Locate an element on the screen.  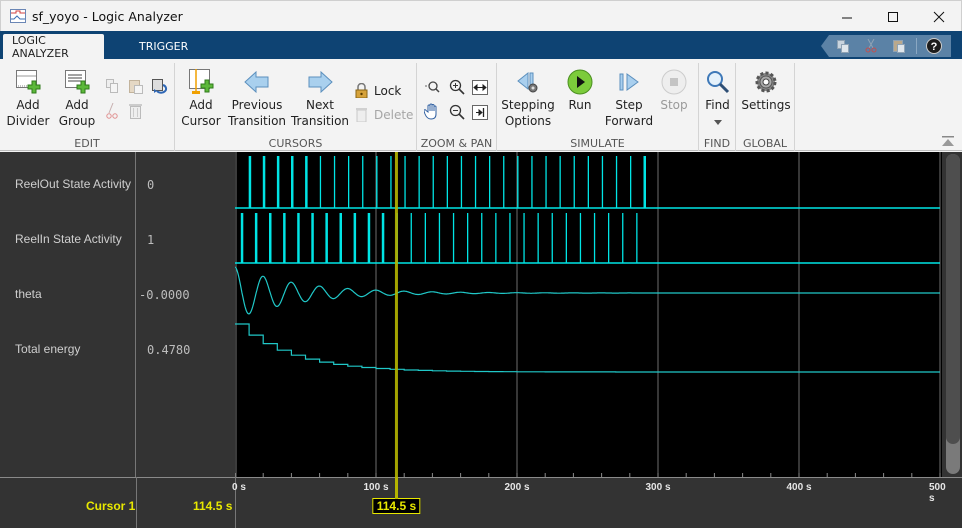
cursor-name: Cursor 1 is located at coordinates (111, 506).